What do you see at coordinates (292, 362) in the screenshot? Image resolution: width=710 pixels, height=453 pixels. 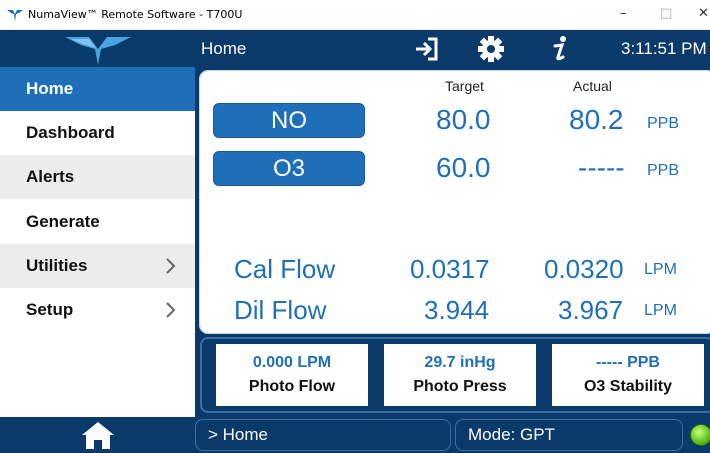 I see `tile-value: 0.000 LPM` at bounding box center [292, 362].